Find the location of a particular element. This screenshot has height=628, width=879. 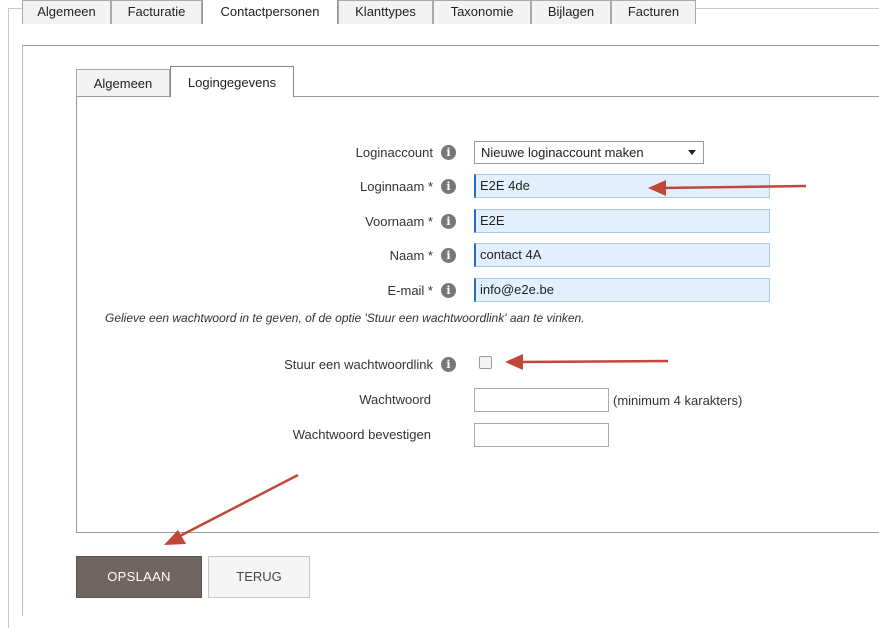

arrow-loginnaam is located at coordinates (733, 187).